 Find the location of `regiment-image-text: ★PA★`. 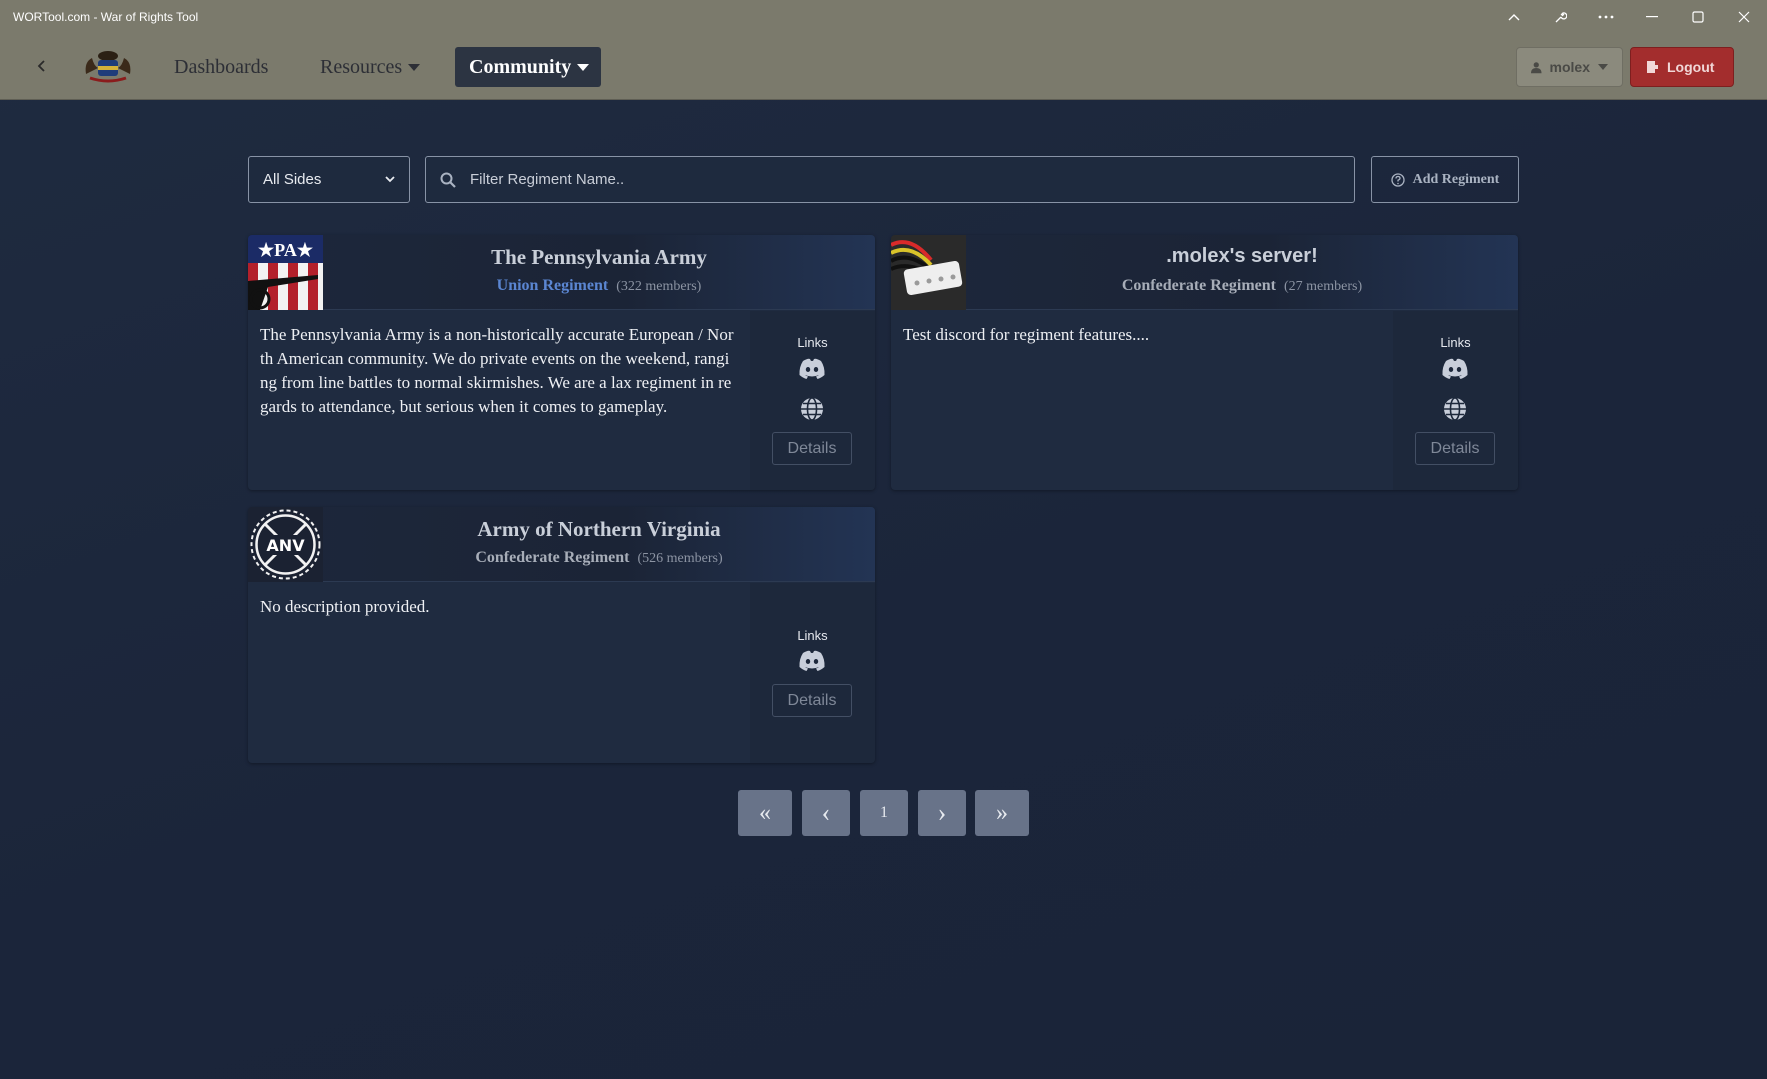

regiment-image-text: ★PA★ is located at coordinates (286, 250).